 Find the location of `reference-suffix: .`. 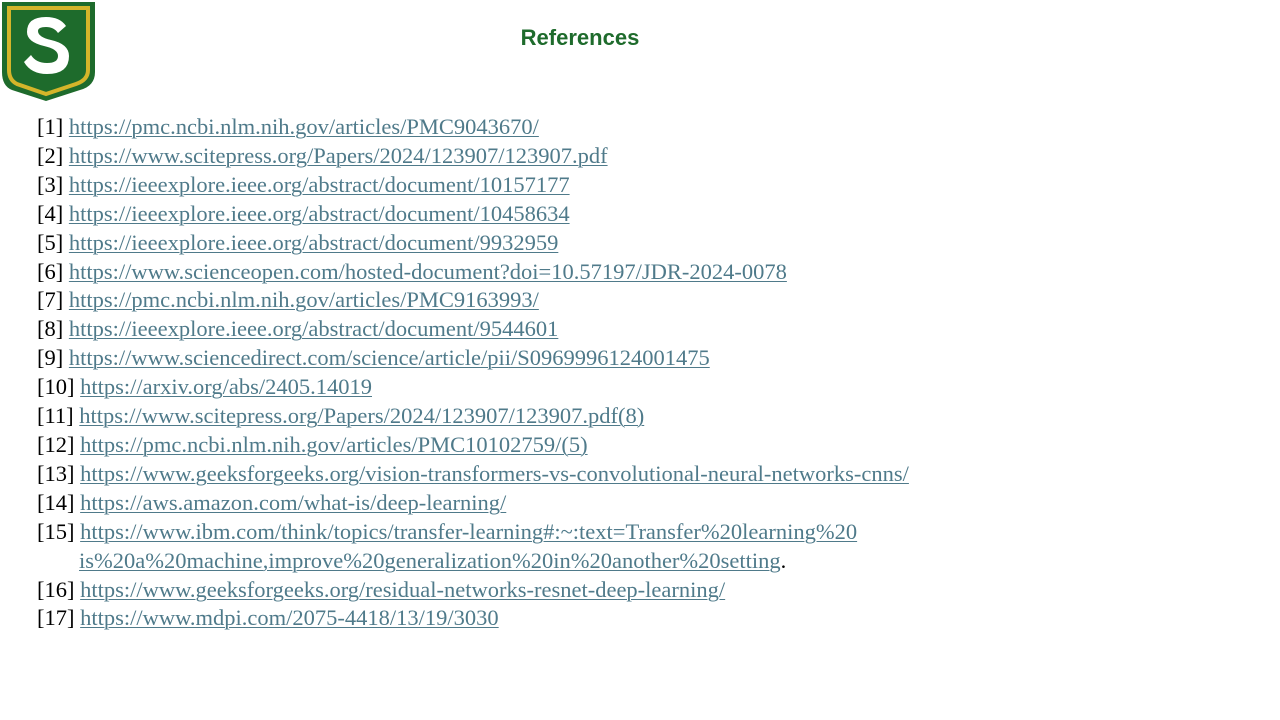

reference-suffix: . is located at coordinates (783, 560).